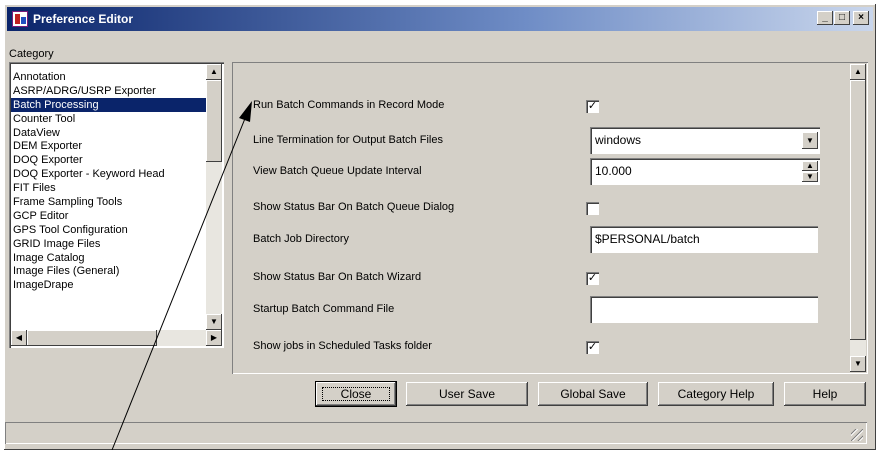  I want to click on scroll-down-icon: ▼, so click(214, 322).